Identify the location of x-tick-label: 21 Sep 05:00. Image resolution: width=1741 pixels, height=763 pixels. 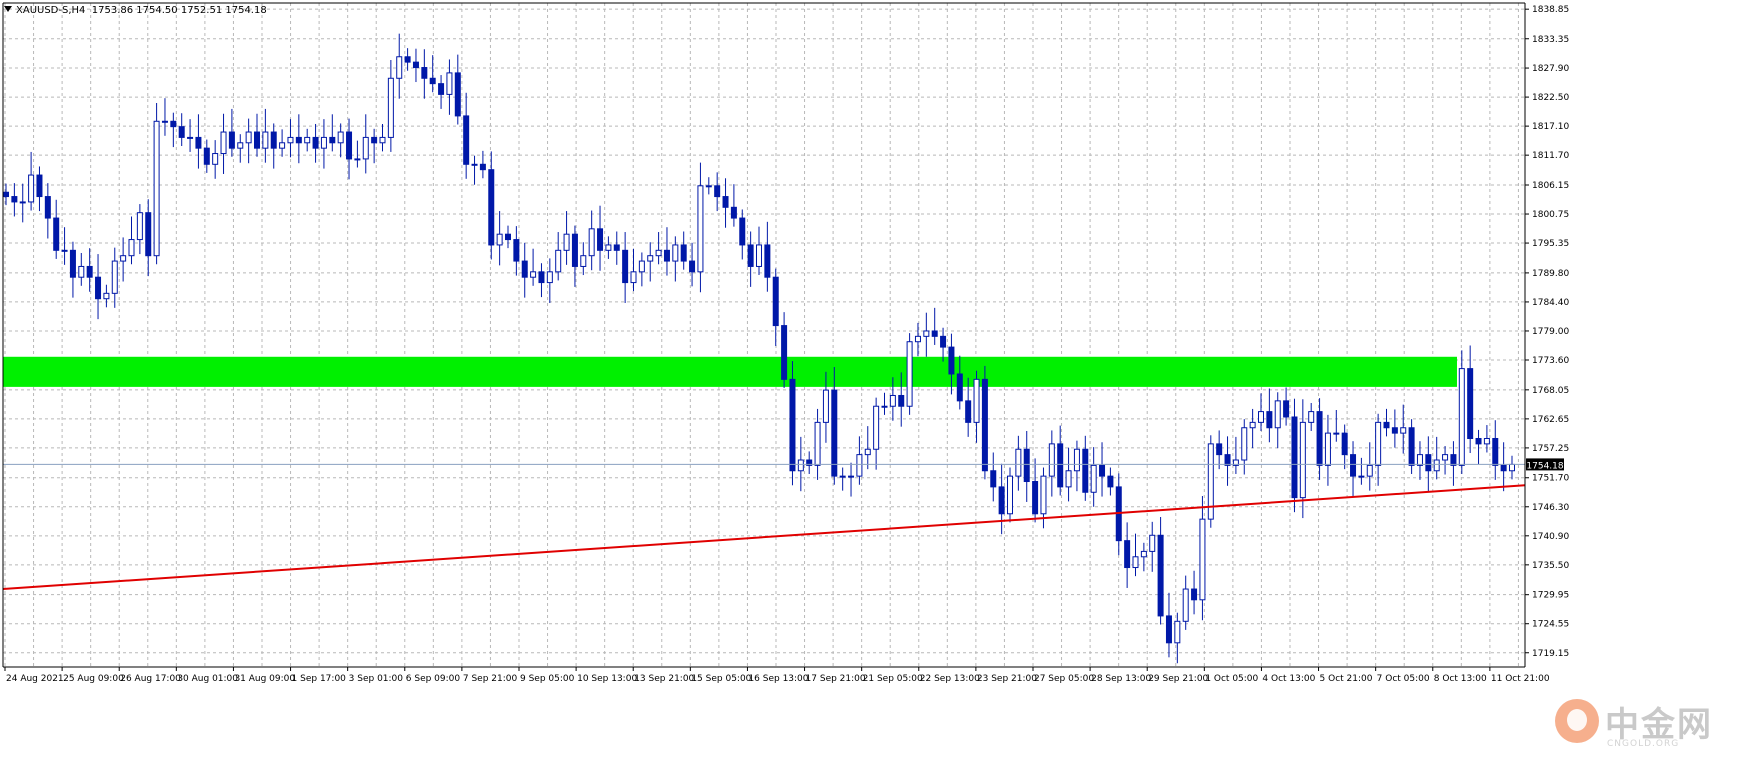
(893, 679).